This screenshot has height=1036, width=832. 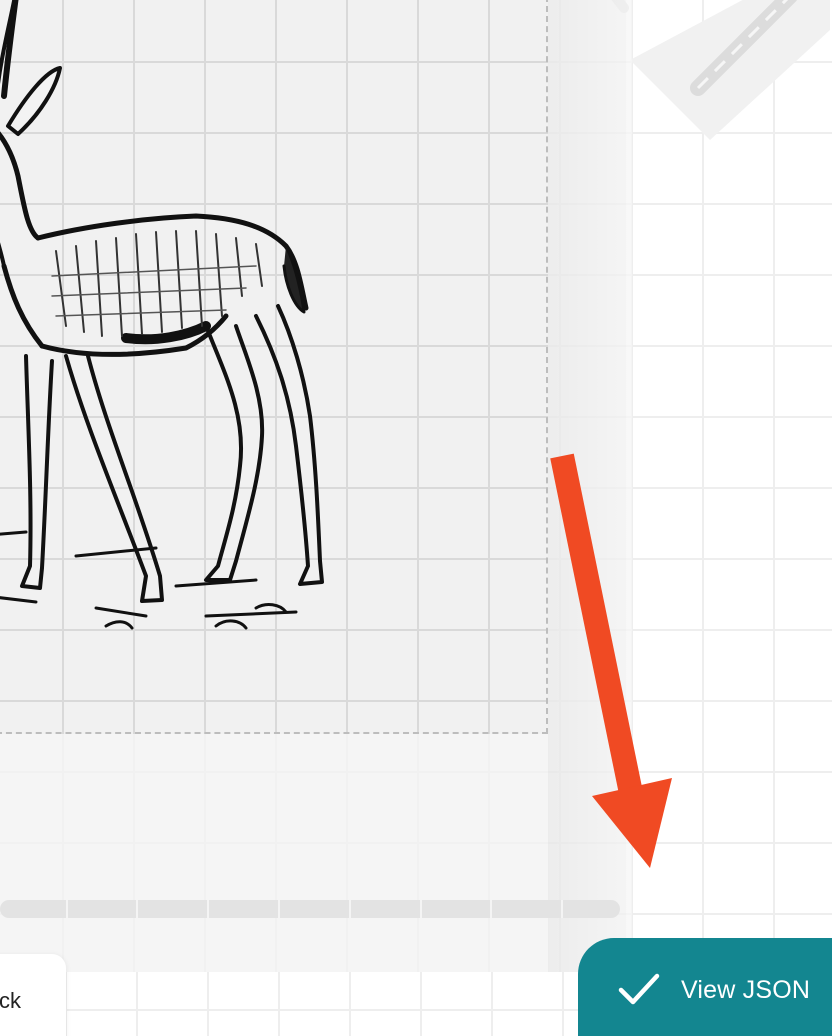 I want to click on red-arrow-icon, so click(x=611, y=660).